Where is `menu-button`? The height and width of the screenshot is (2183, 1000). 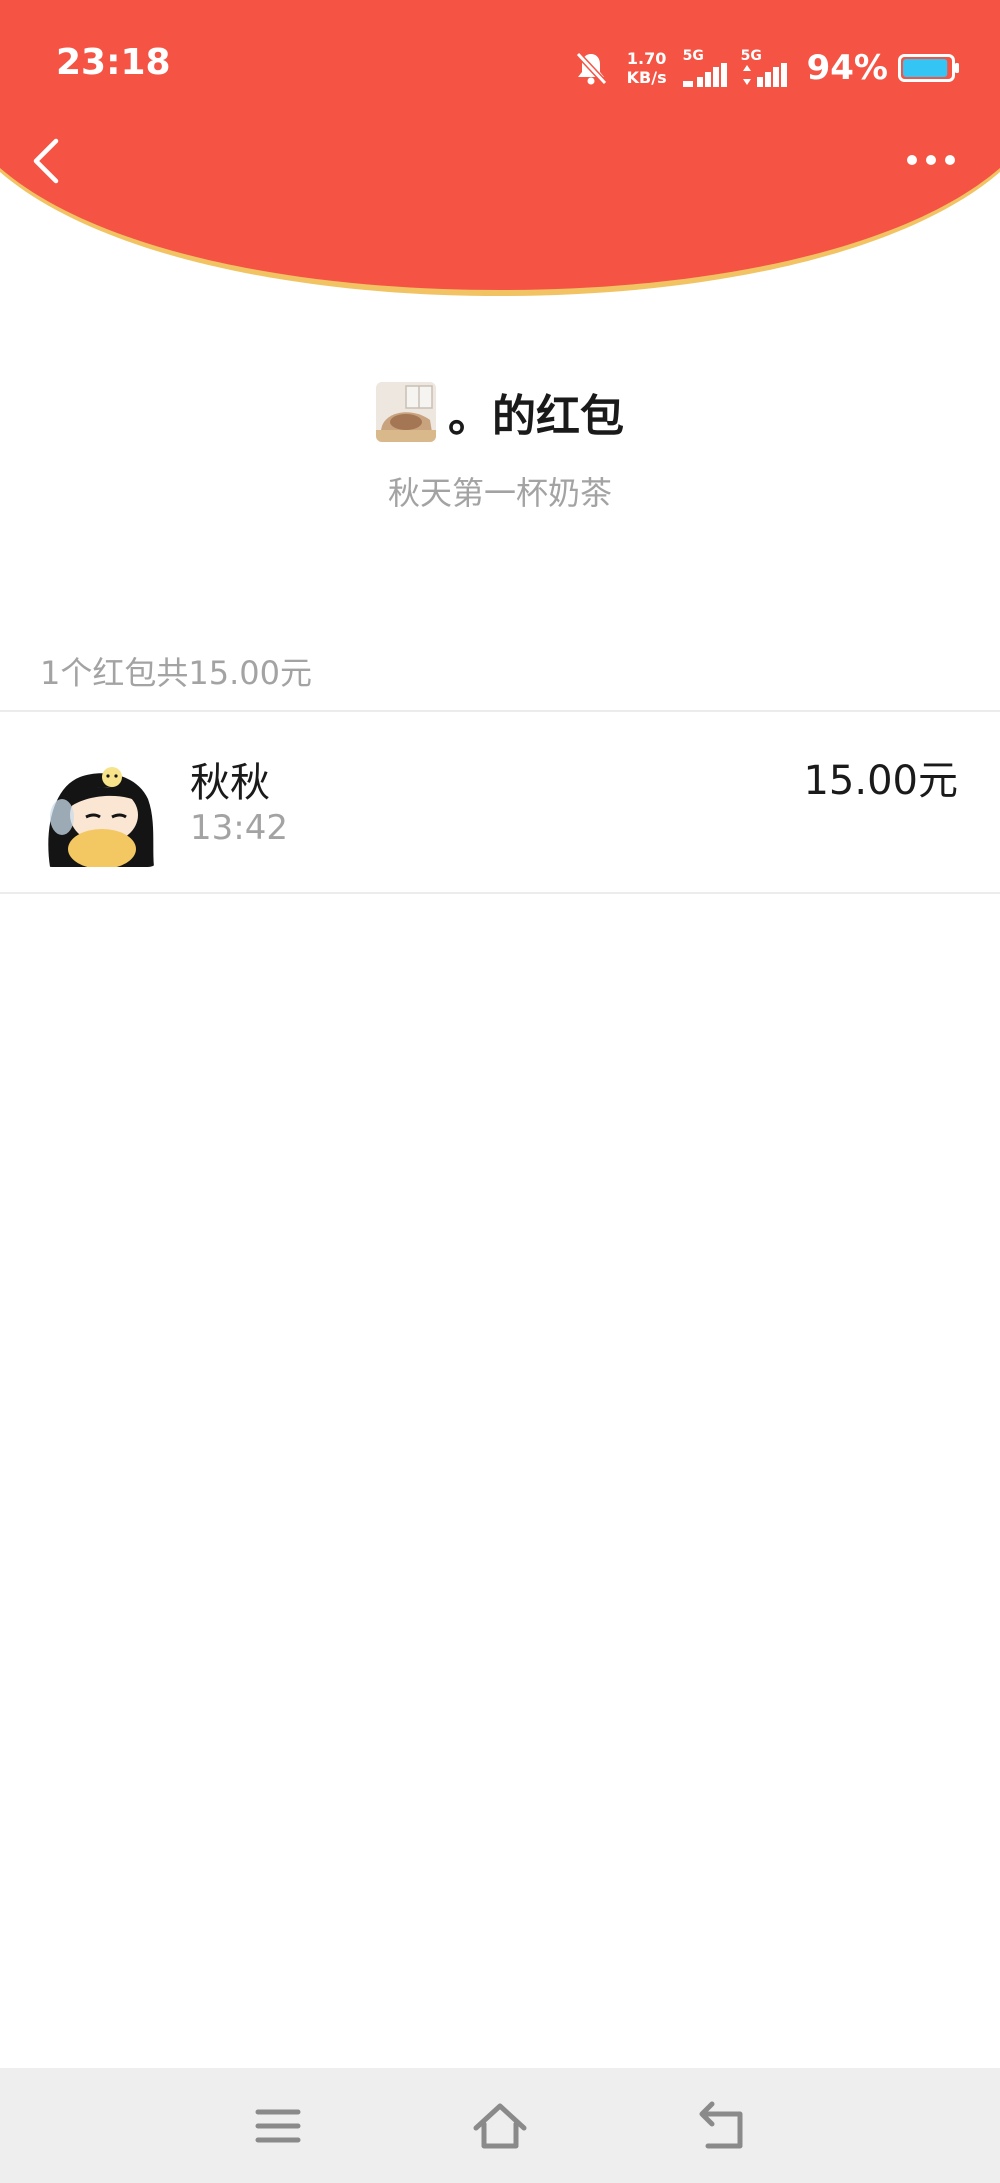 menu-button is located at coordinates (278, 2126).